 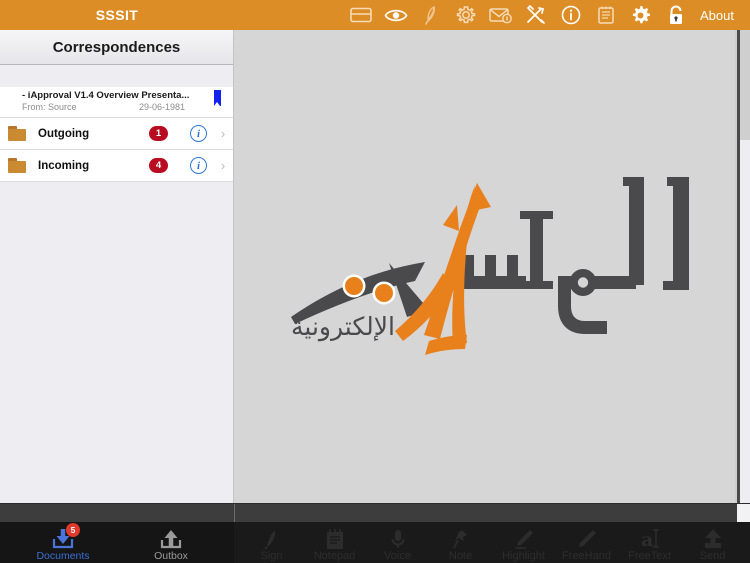 I want to click on bottom-divider, so click(x=375, y=513).